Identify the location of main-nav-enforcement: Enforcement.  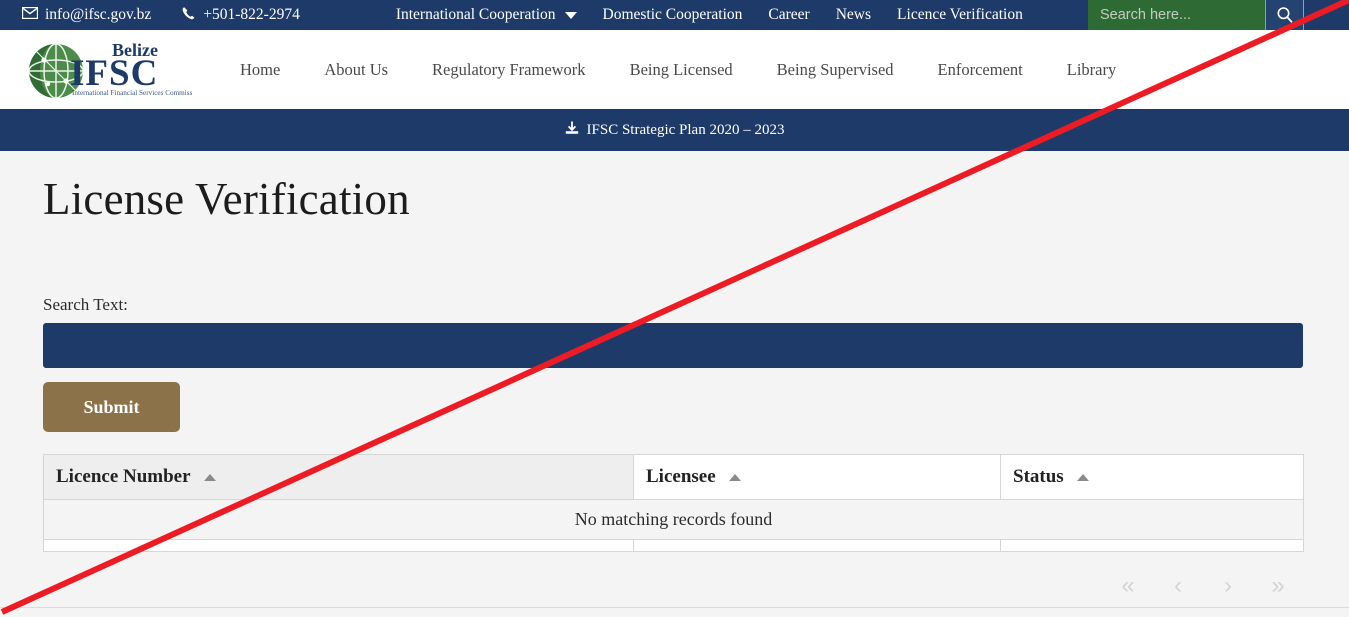
(980, 70).